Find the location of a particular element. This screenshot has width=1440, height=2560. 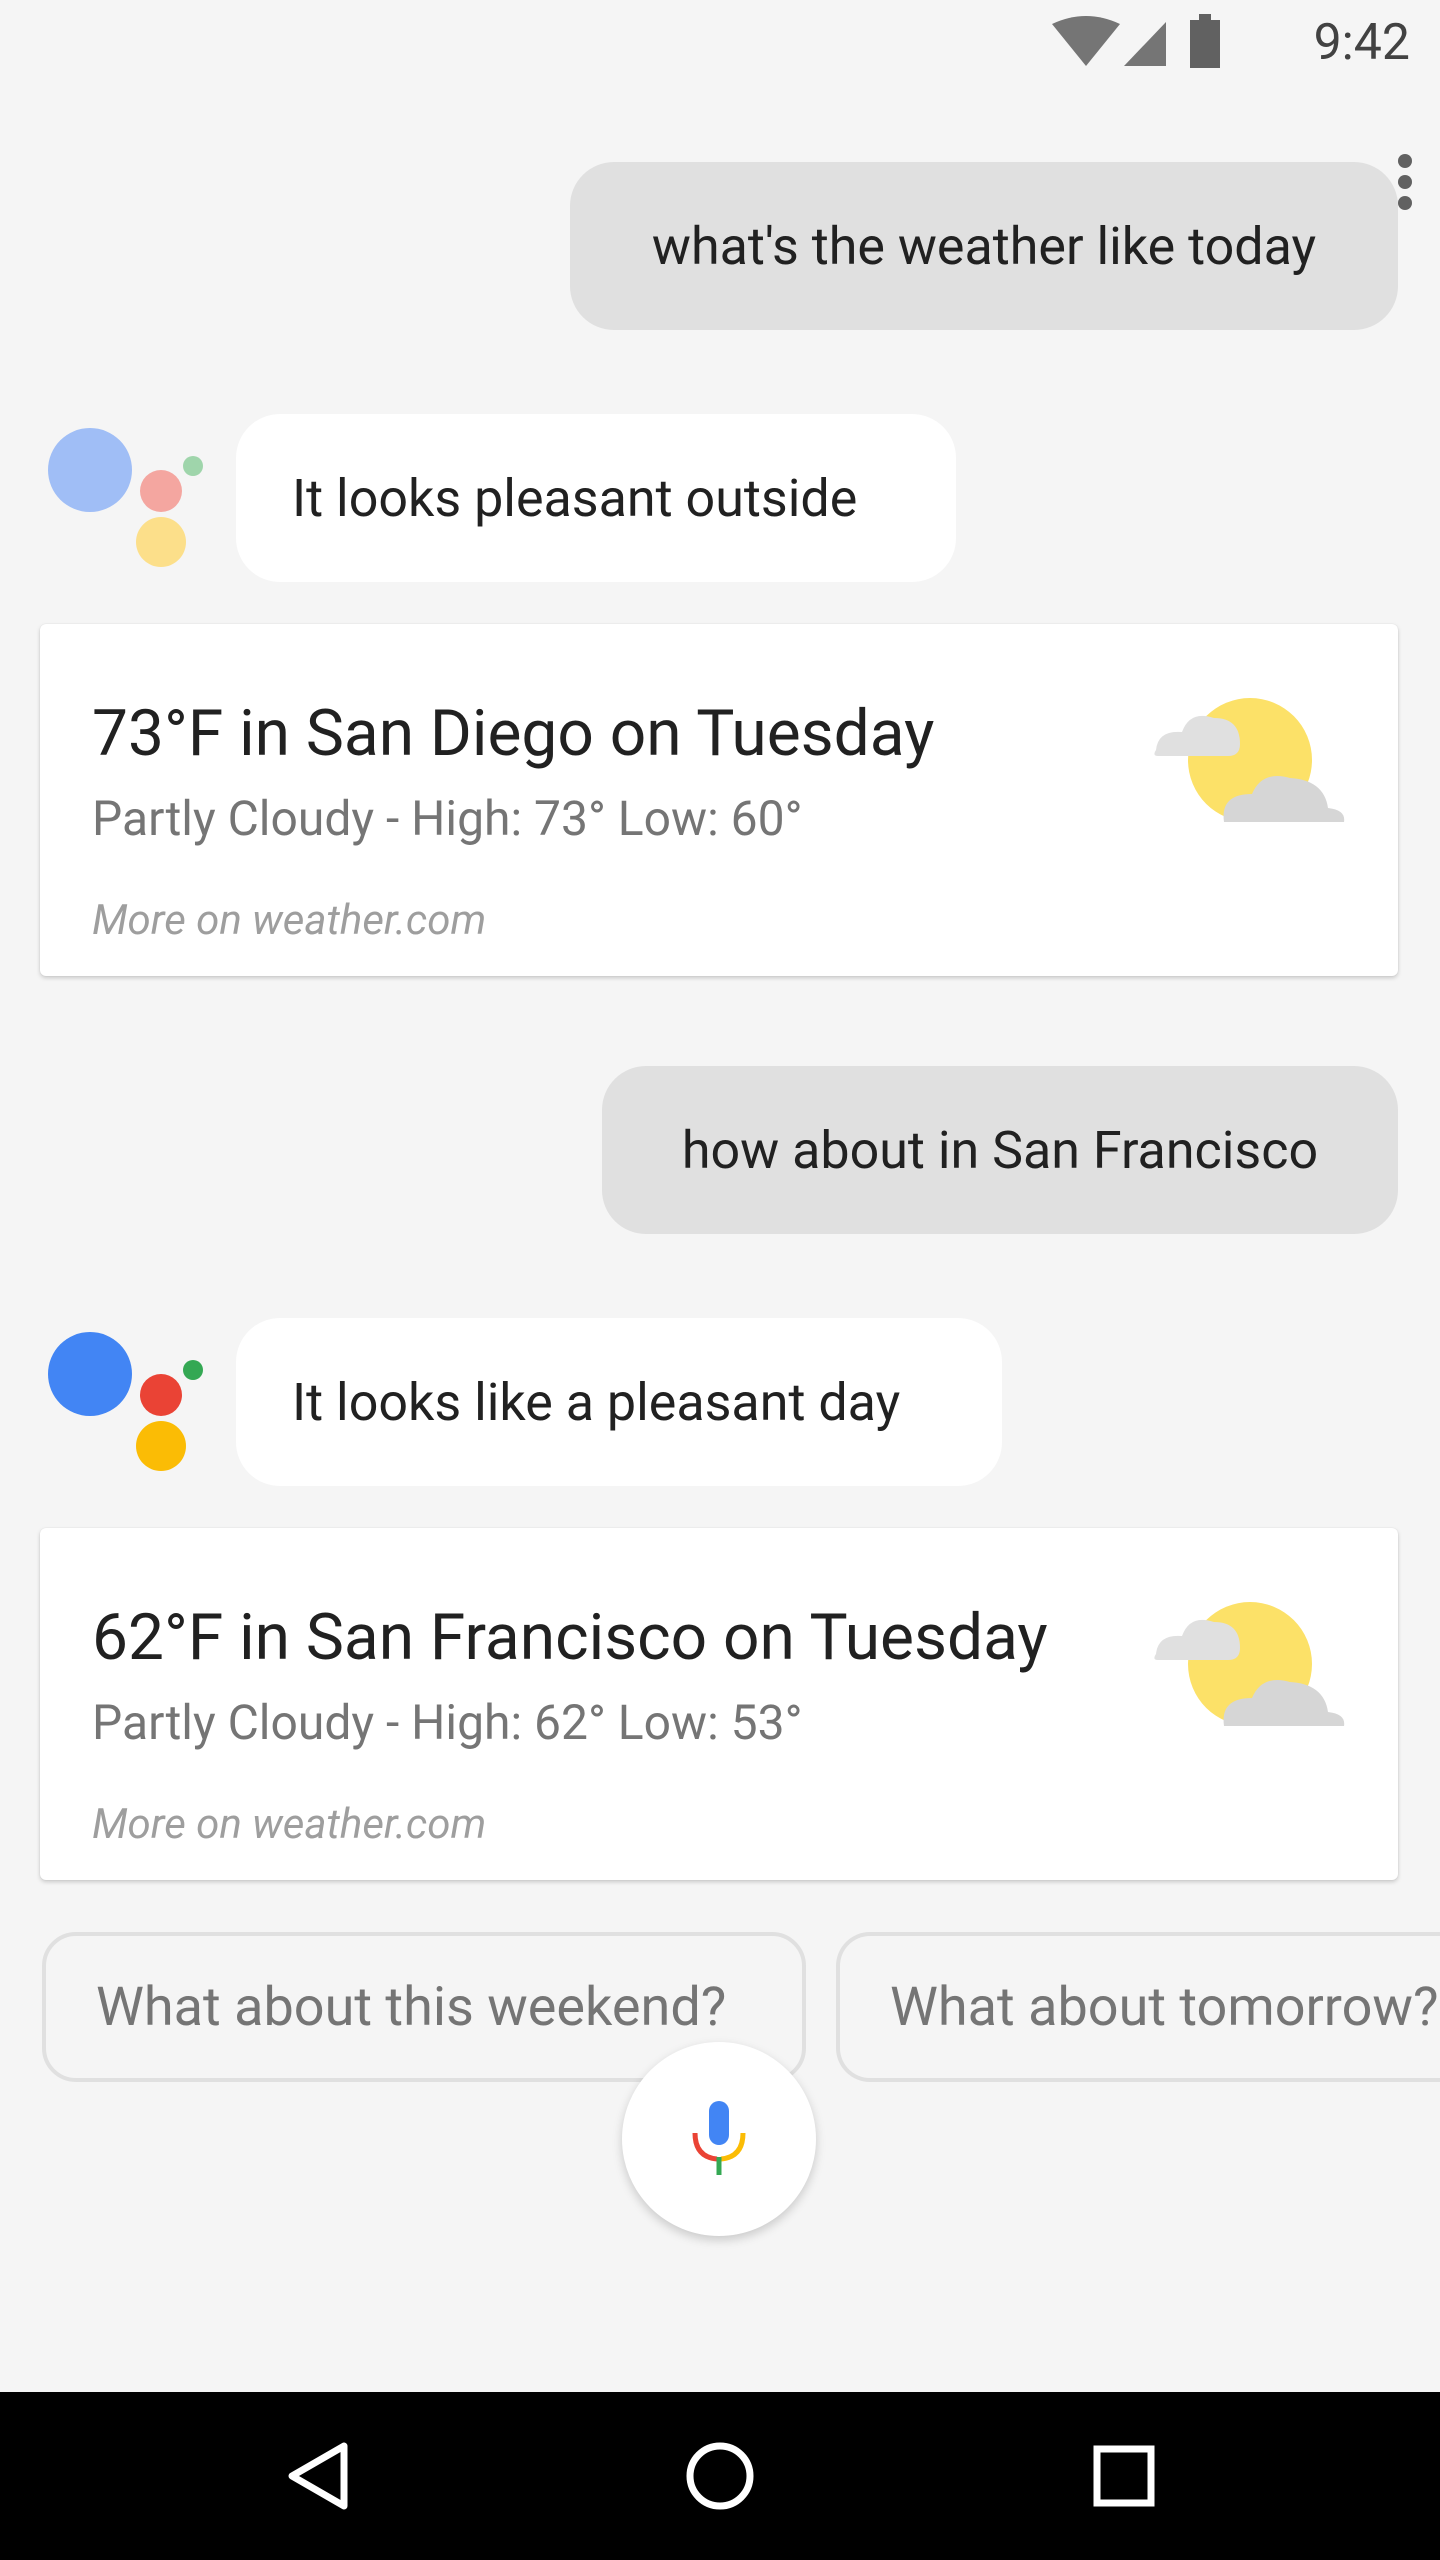

status-icons is located at coordinates (1136, 41).